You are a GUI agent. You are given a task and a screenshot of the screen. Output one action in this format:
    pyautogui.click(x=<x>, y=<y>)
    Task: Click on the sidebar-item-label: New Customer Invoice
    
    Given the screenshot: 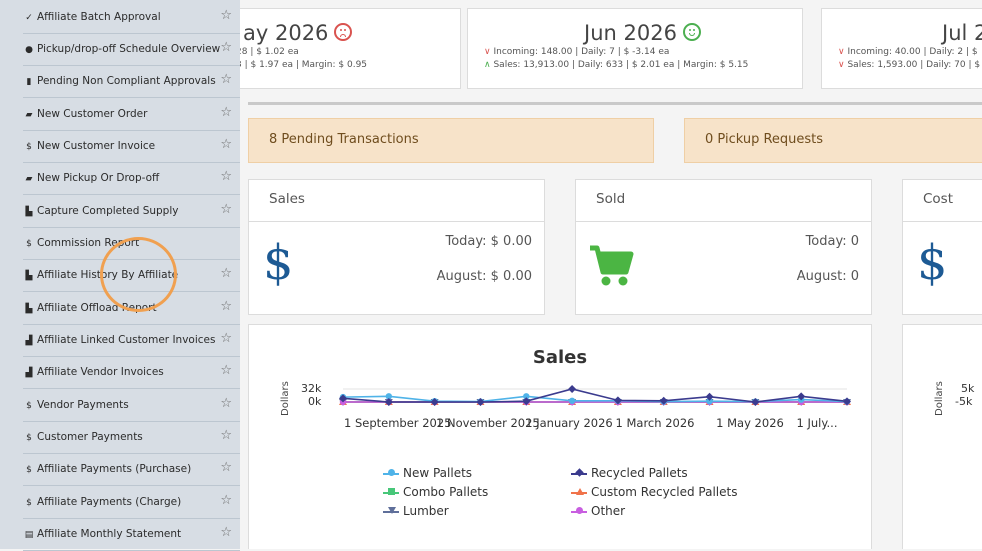 What is the action you would take?
    pyautogui.click(x=96, y=146)
    